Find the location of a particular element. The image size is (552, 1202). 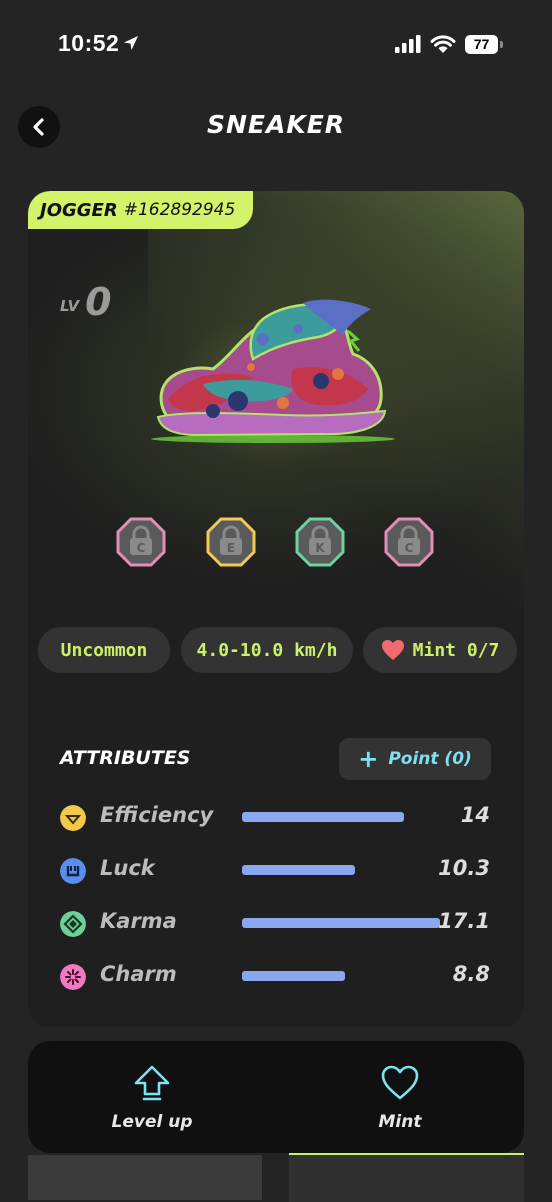

attribute-name: Karma is located at coordinates (138, 921).